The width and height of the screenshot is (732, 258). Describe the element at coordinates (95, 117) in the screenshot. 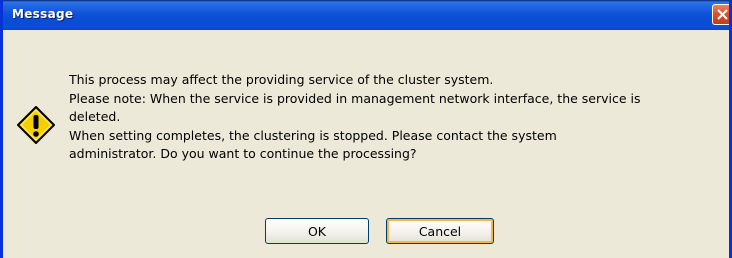

I see `message-line: deleted.` at that location.